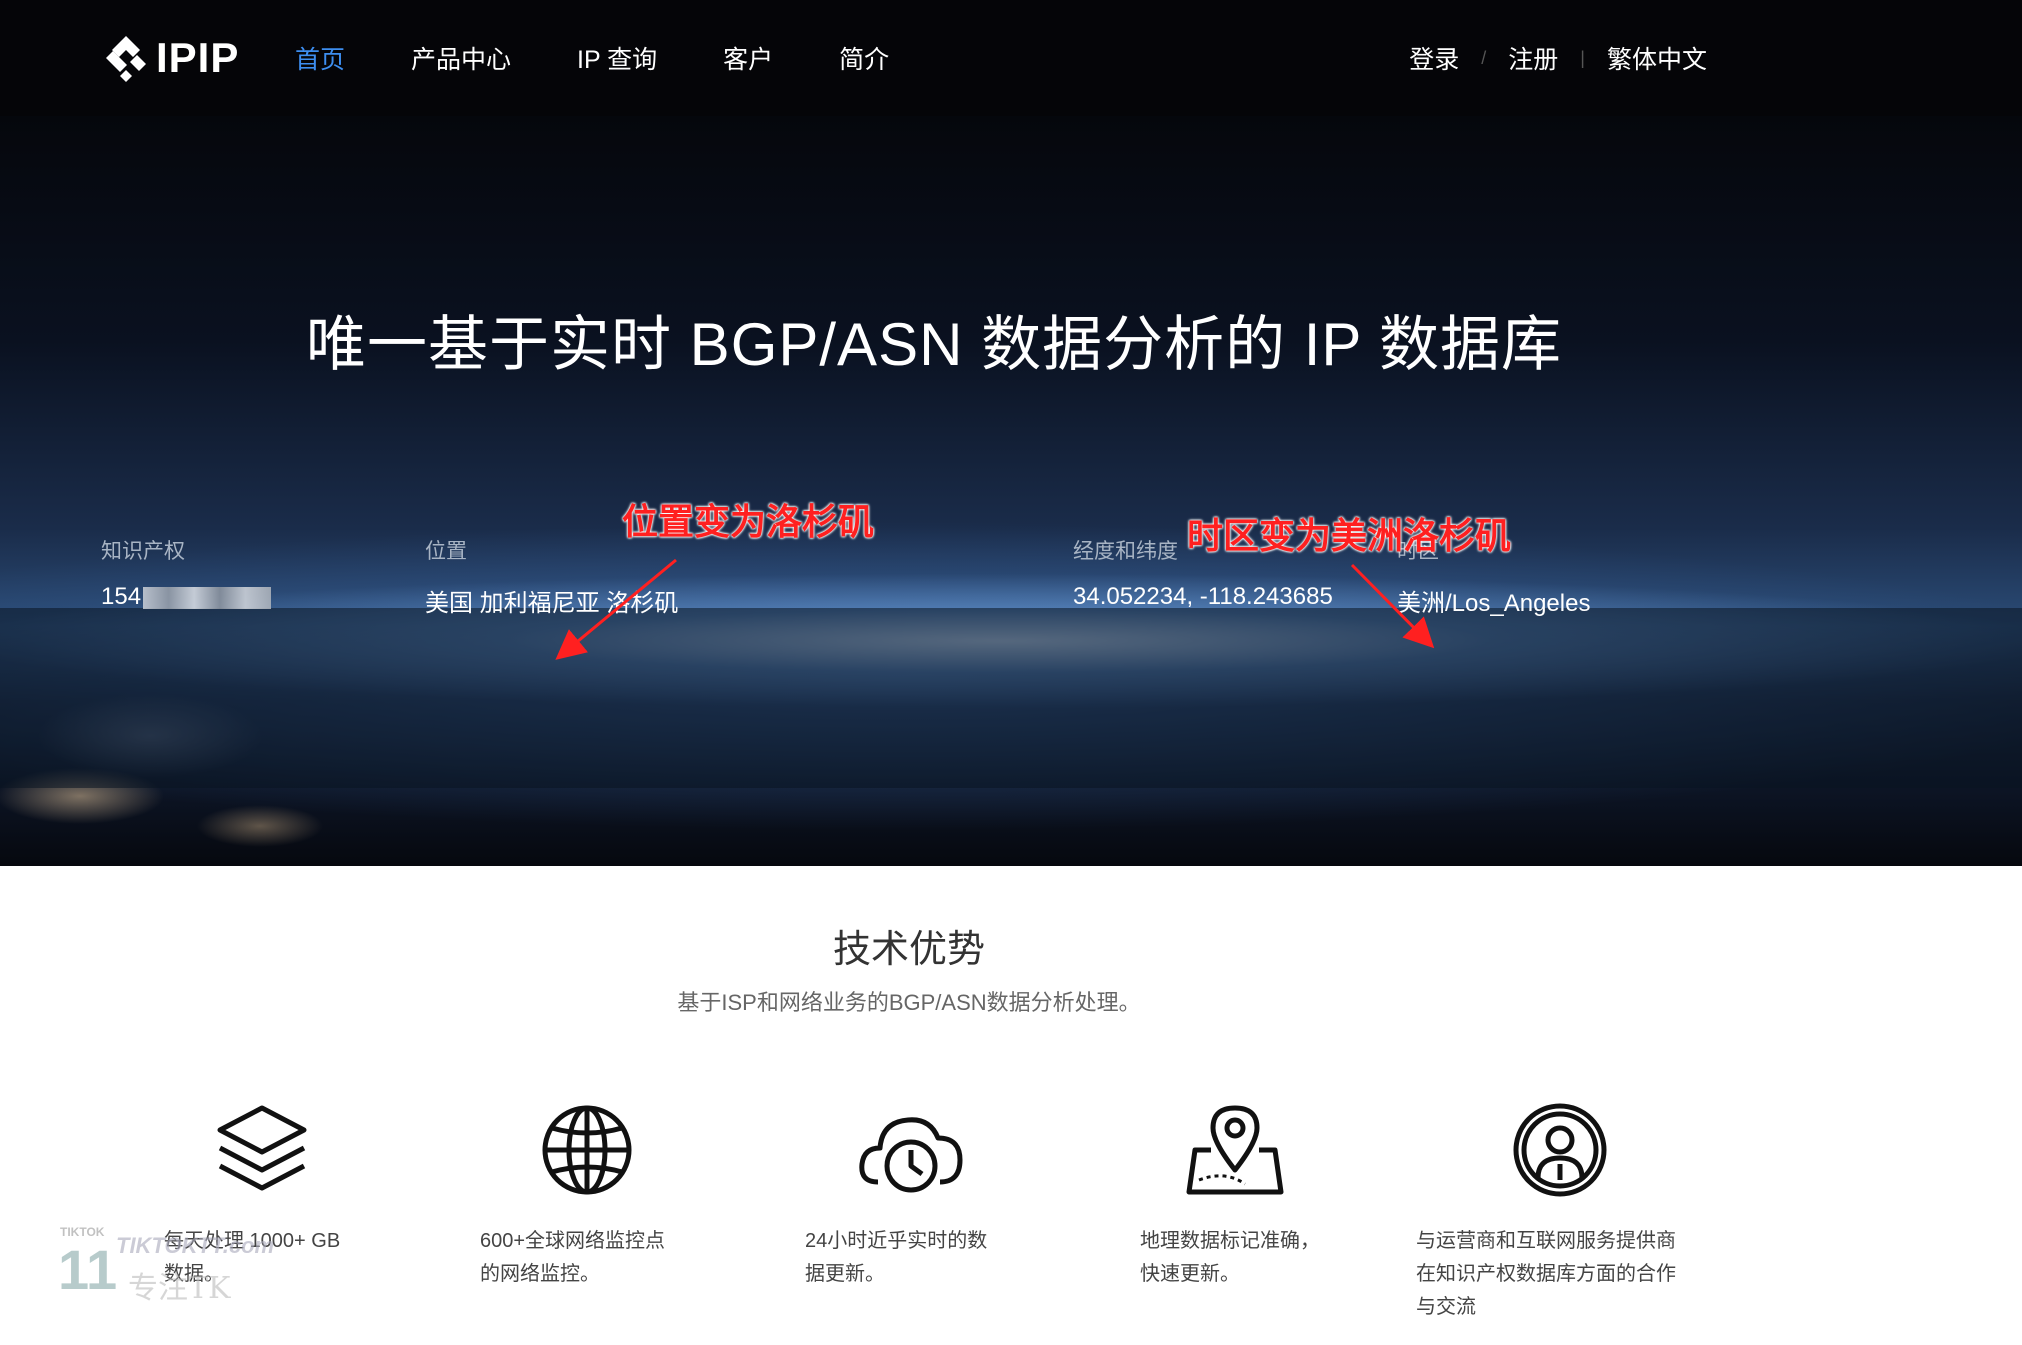  I want to click on tiktoktt-watermark: TIKTOK 11 TIKTOKTT.com 专注TK, so click(178, 1265).